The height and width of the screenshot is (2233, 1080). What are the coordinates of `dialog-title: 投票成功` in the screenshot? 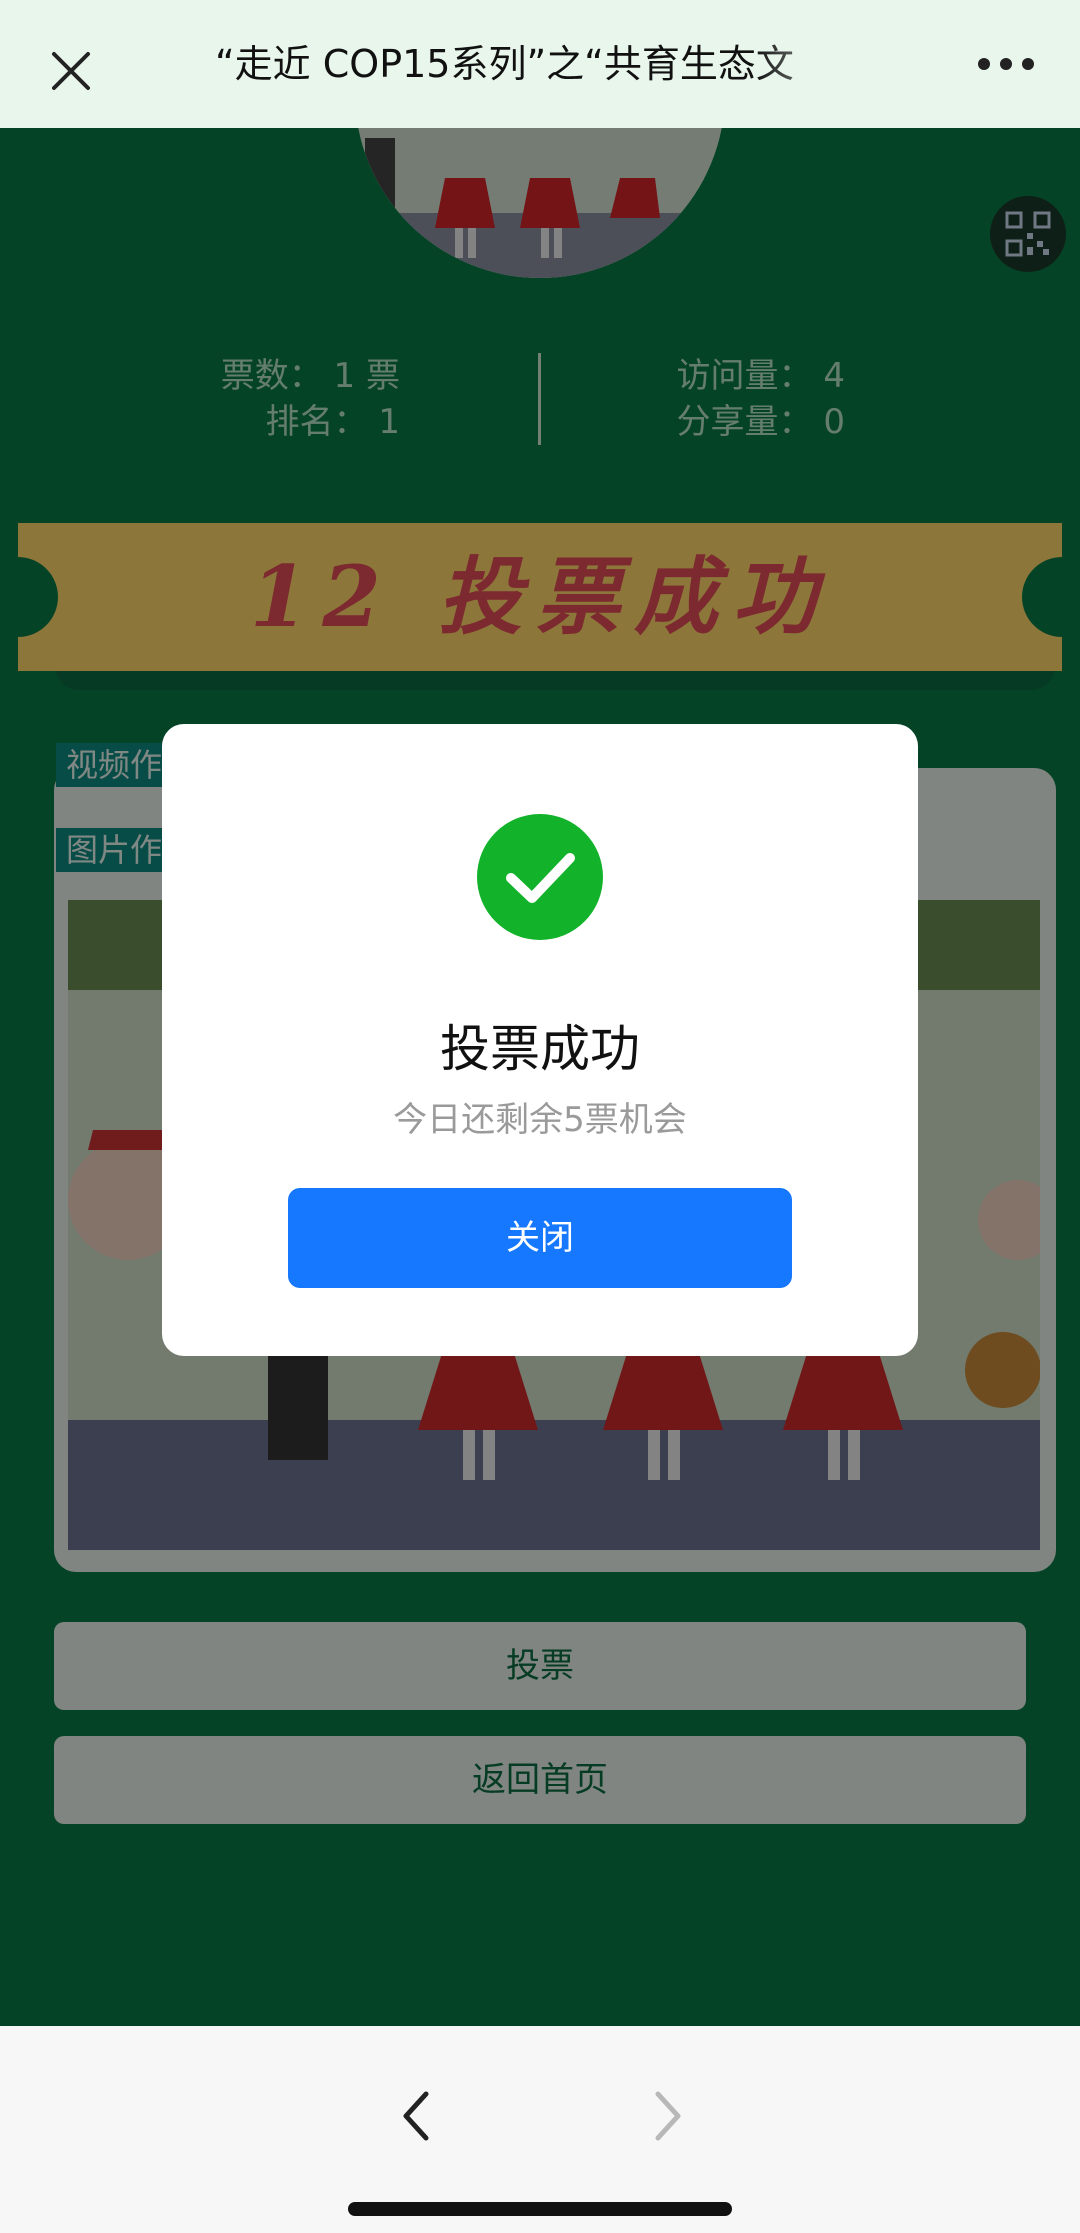 It's located at (540, 1049).